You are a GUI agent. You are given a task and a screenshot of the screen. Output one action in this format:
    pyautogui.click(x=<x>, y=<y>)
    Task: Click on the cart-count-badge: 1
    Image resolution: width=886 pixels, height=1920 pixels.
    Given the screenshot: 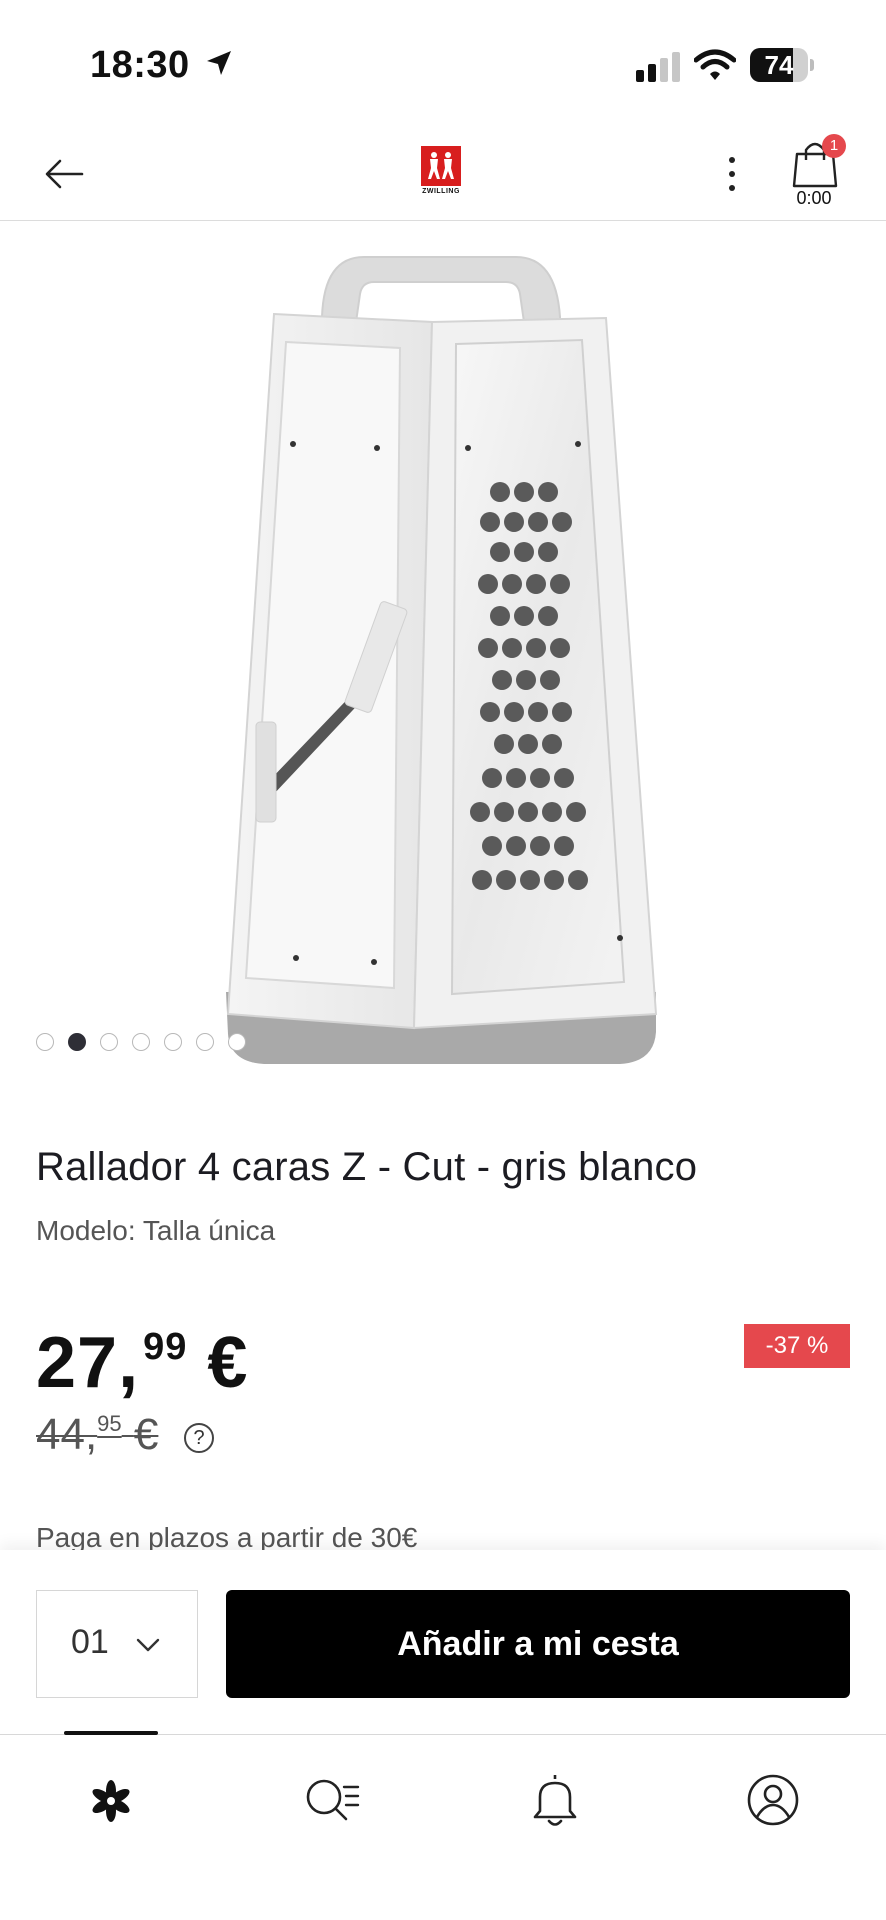 What is the action you would take?
    pyautogui.click(x=834, y=146)
    